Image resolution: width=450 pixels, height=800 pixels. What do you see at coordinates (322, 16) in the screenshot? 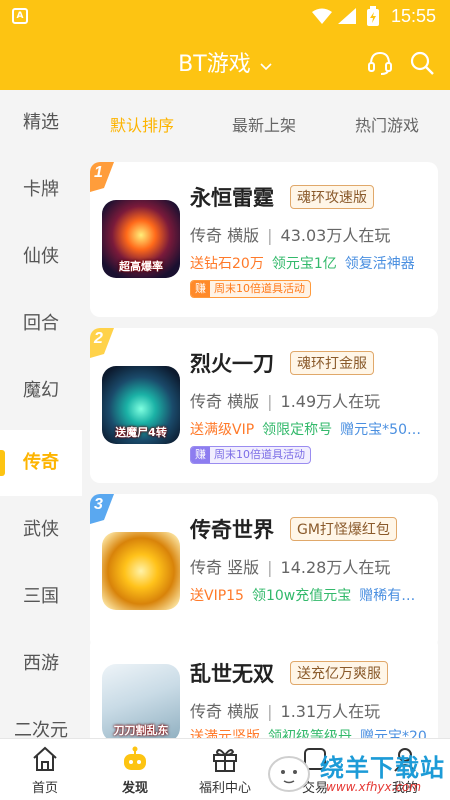
I see `wifi-icon` at bounding box center [322, 16].